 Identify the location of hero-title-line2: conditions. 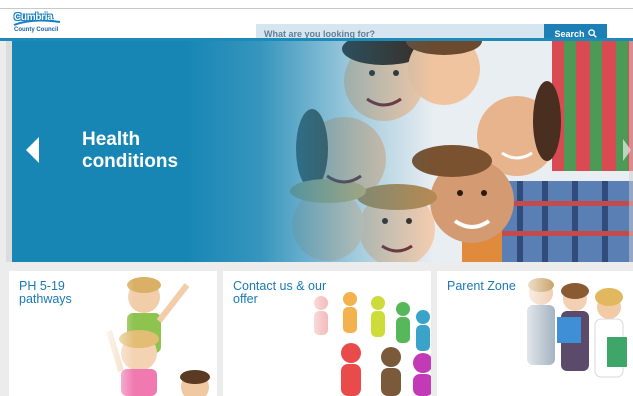
(130, 161).